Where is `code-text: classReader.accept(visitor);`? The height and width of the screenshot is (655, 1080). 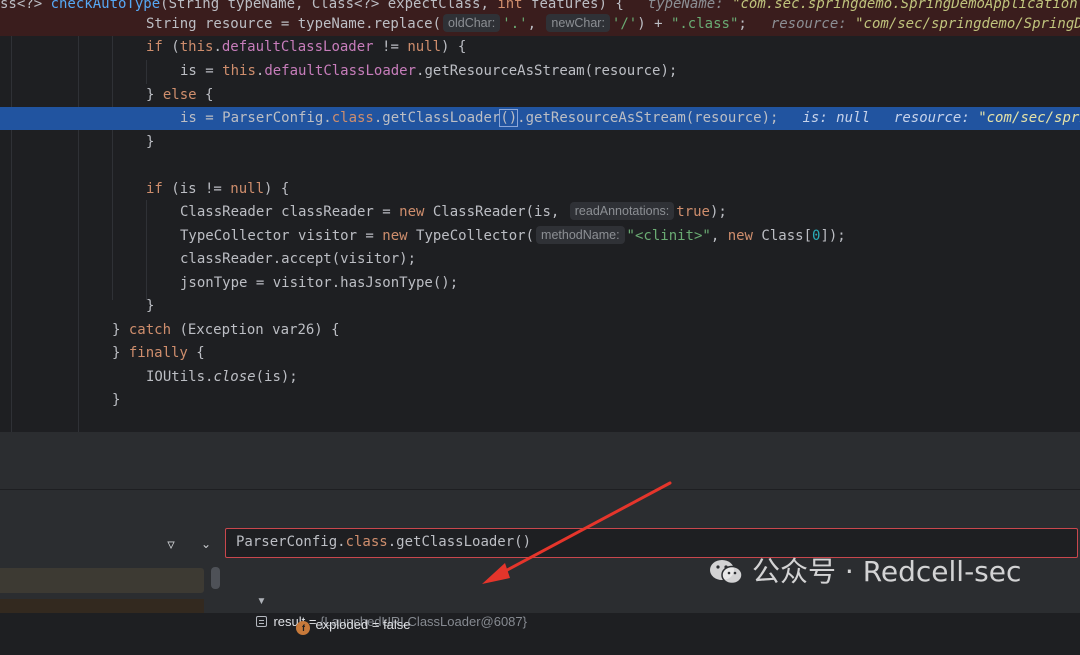
code-text: classReader.accept(visitor); is located at coordinates (298, 259).